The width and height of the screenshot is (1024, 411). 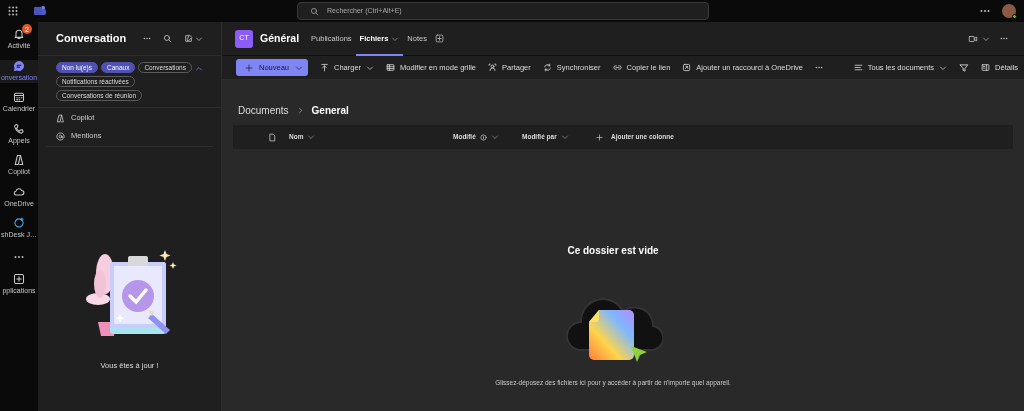 I want to click on app-launcher-icon, so click(x=13, y=11).